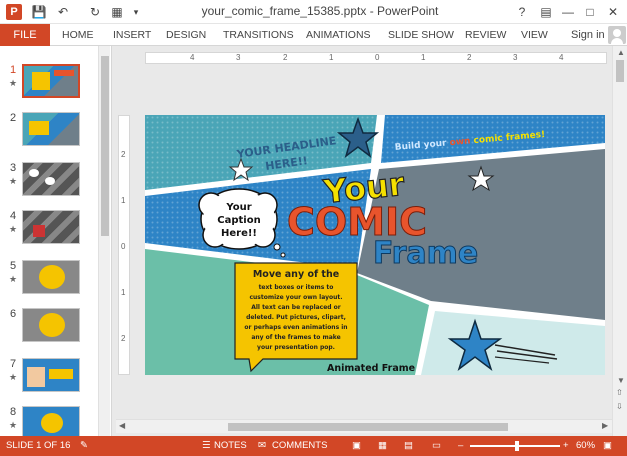 This screenshot has height=456, width=627. I want to click on tab-animations: ANIMATIONS, so click(338, 35).